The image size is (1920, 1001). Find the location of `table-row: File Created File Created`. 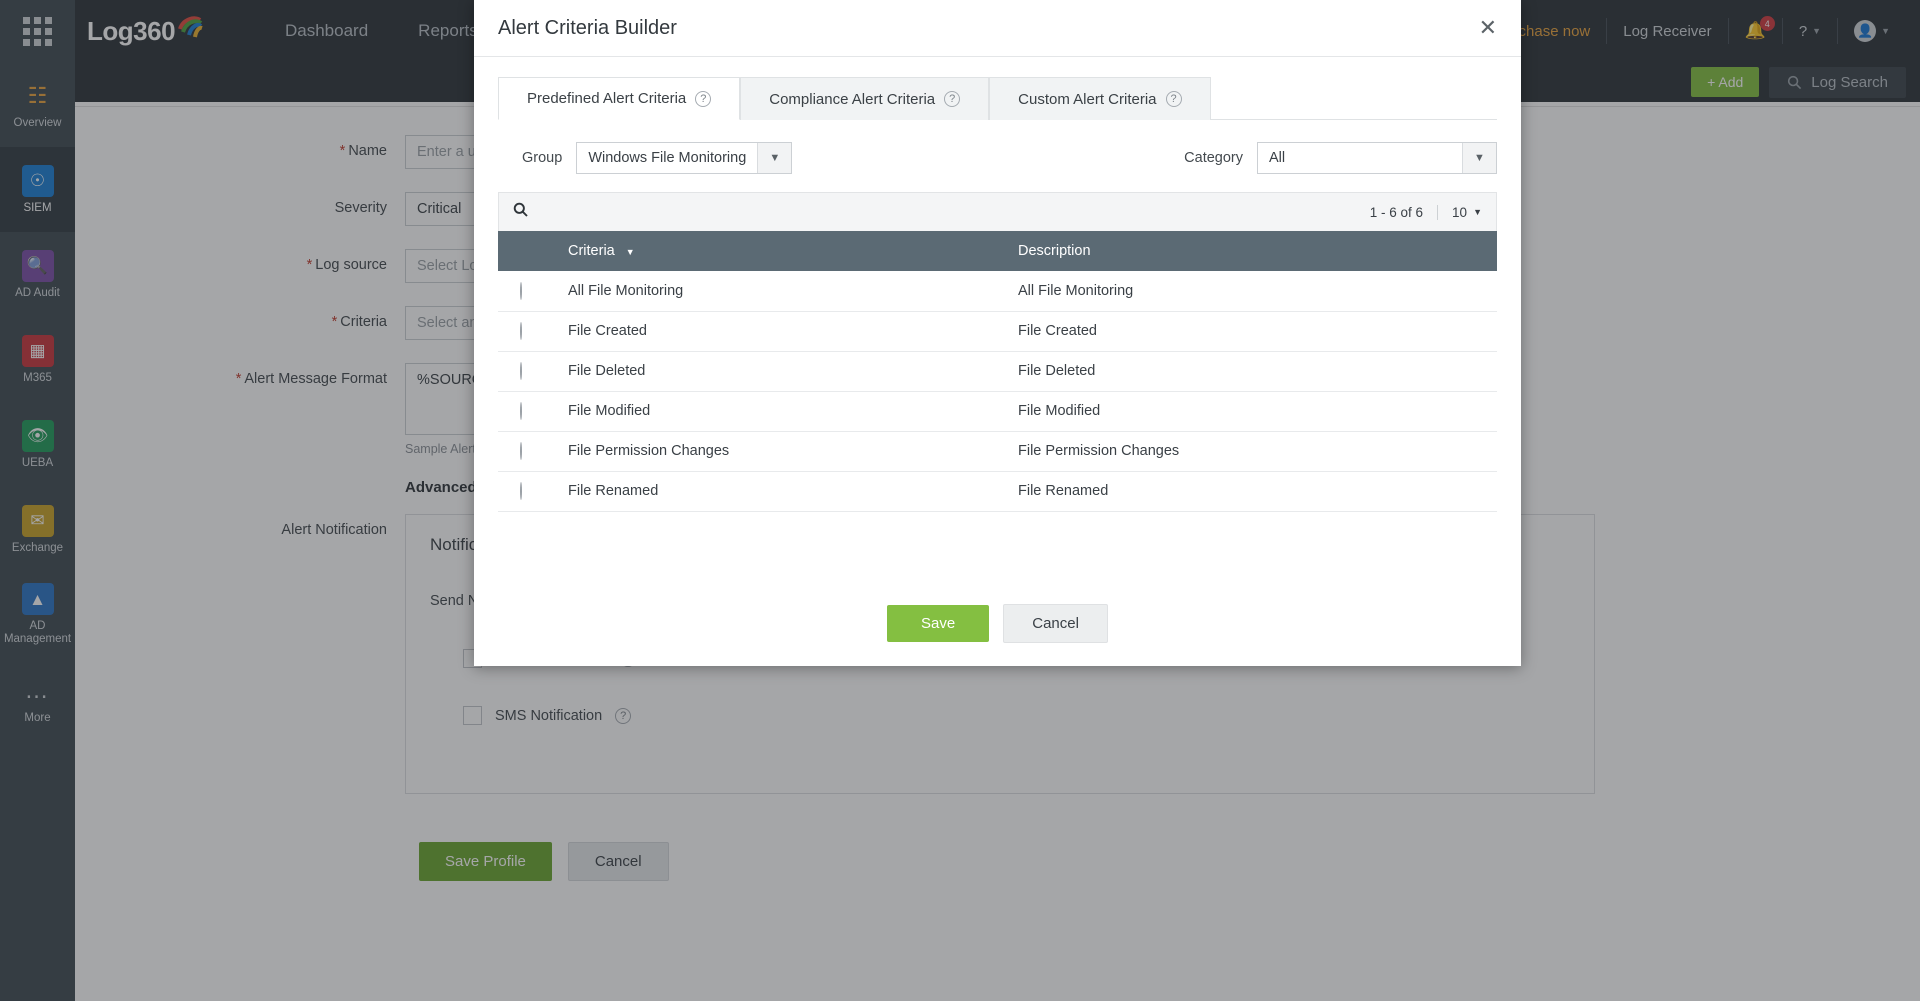

table-row: File Created File Created is located at coordinates (997, 331).